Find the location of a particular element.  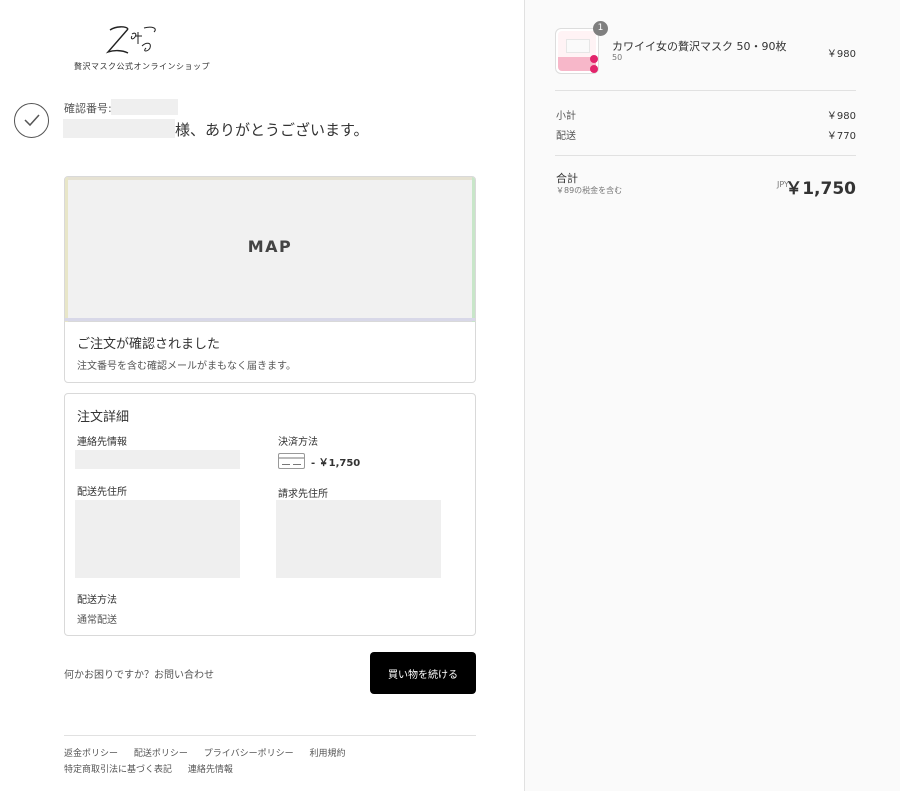

footer-link-contact: 連絡先情報 is located at coordinates (210, 770).